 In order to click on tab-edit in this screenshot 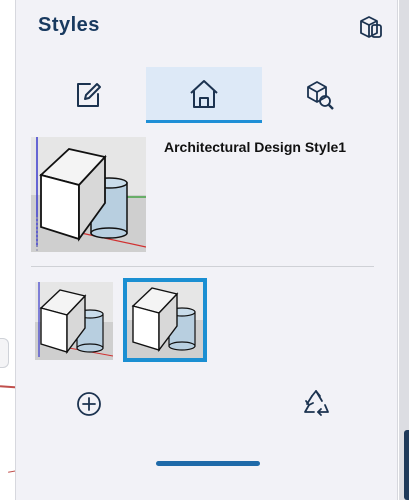, I will do `click(88, 95)`.